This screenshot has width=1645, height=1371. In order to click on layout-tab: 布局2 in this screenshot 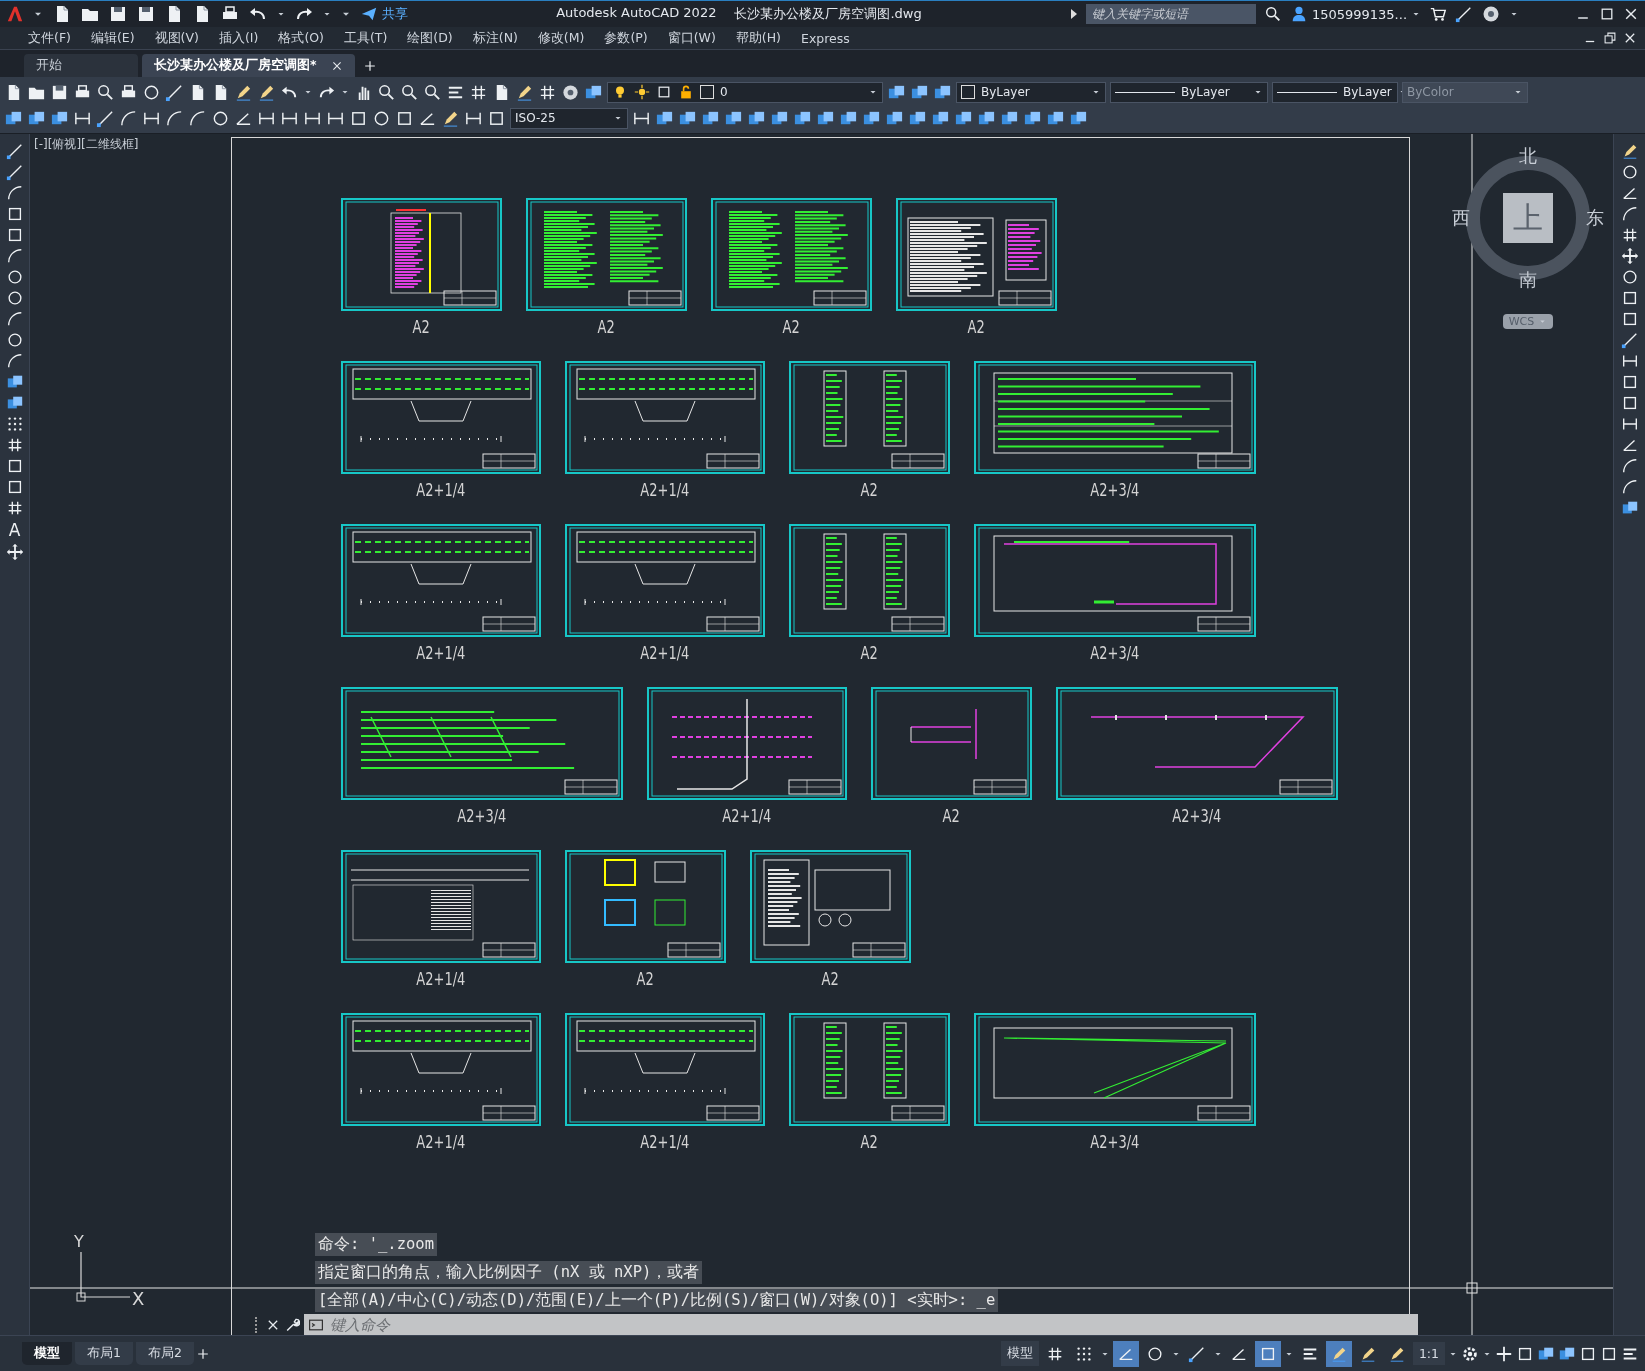, I will do `click(164, 1353)`.